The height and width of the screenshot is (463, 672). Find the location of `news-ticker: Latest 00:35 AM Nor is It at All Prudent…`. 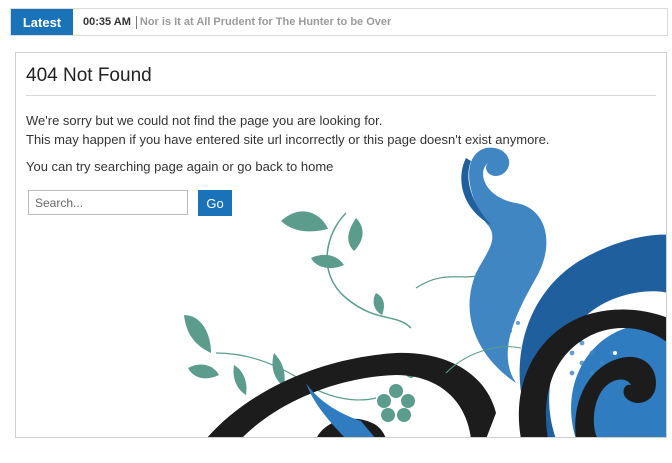

news-ticker: Latest 00:35 AM Nor is It at All Prudent… is located at coordinates (339, 22).